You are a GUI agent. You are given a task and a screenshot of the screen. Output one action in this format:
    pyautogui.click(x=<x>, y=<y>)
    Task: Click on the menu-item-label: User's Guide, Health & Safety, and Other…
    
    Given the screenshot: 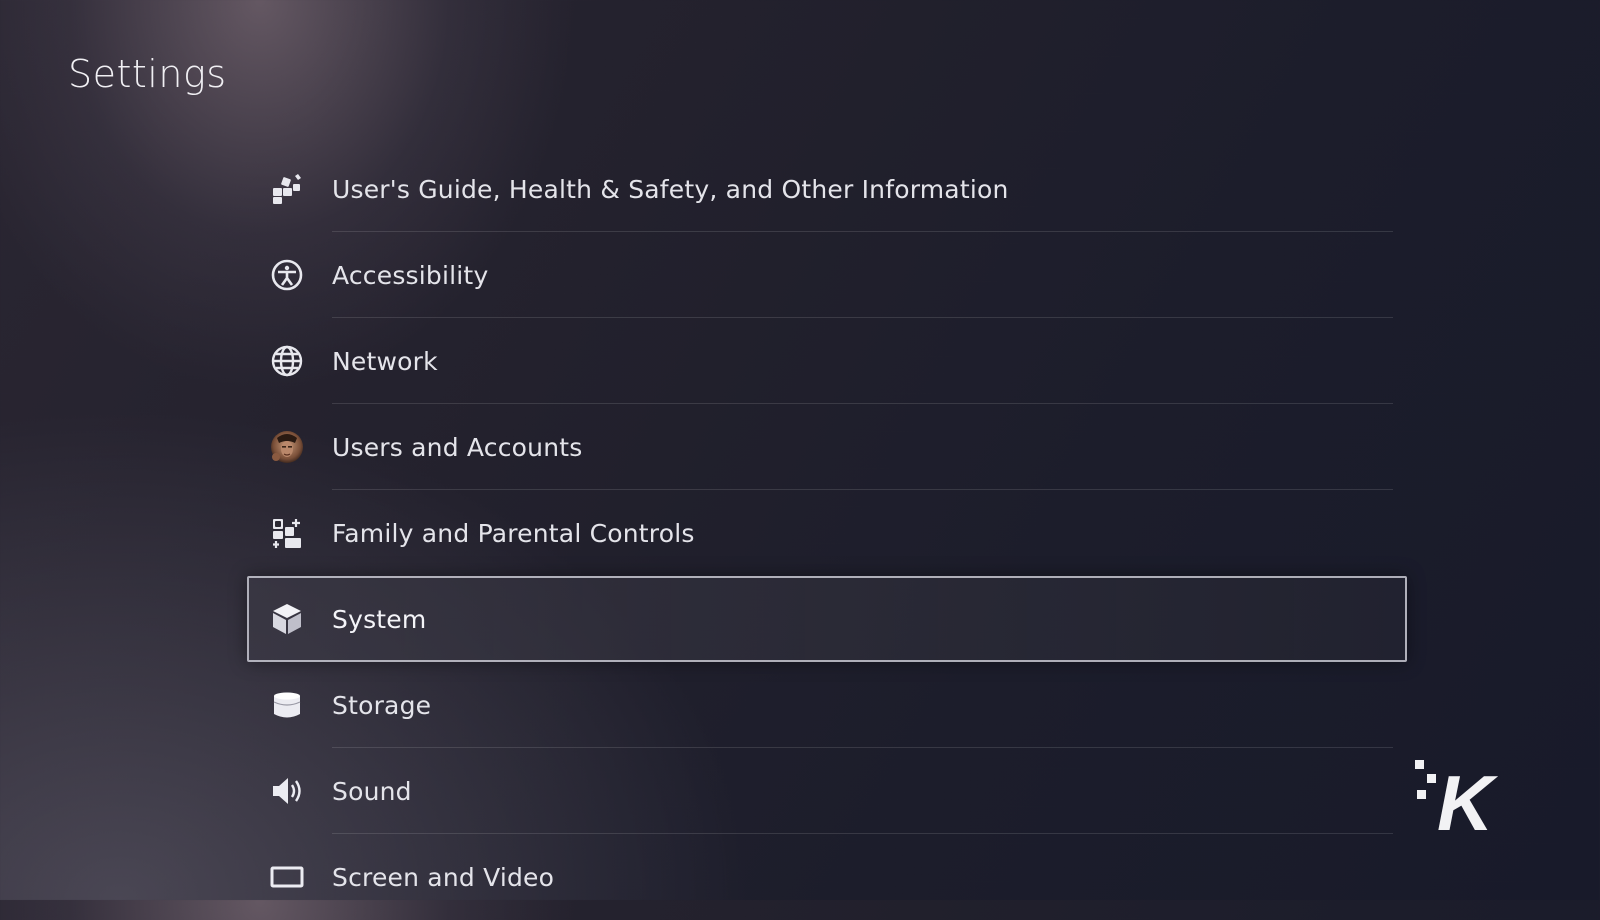 What is the action you would take?
    pyautogui.click(x=670, y=189)
    